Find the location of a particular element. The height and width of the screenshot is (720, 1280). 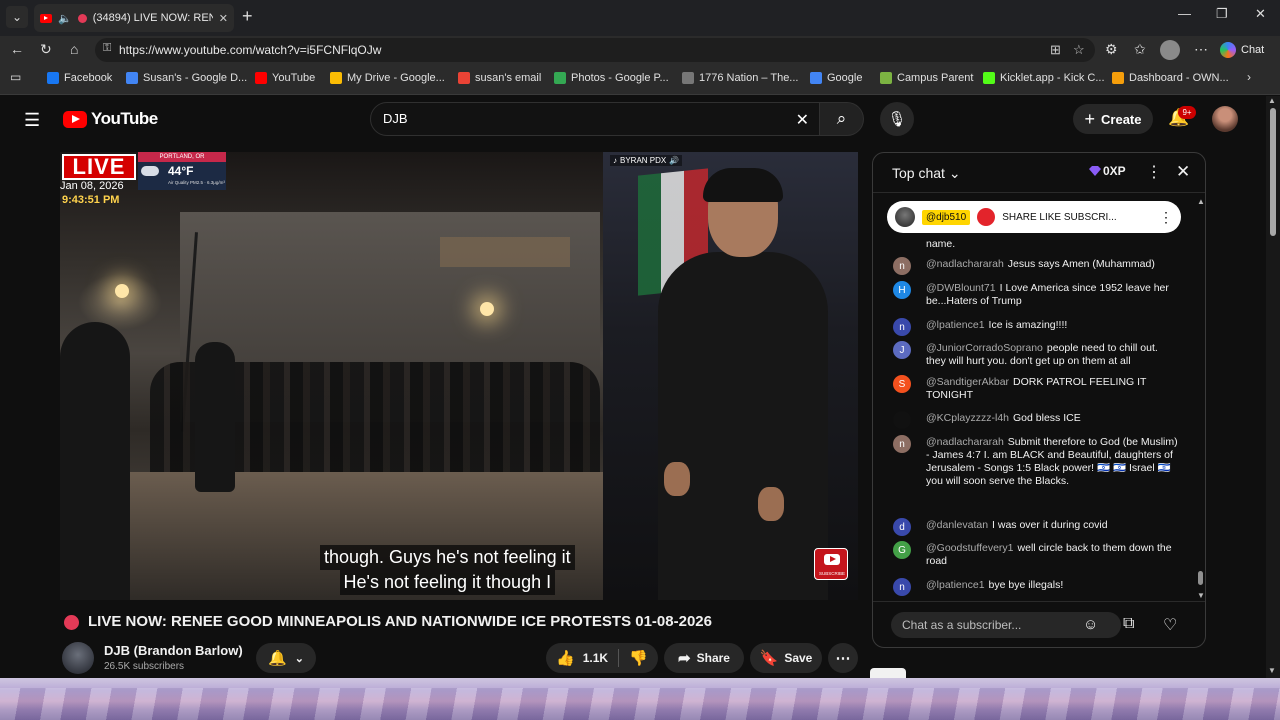

new-tab-button: + is located at coordinates (247, 16).